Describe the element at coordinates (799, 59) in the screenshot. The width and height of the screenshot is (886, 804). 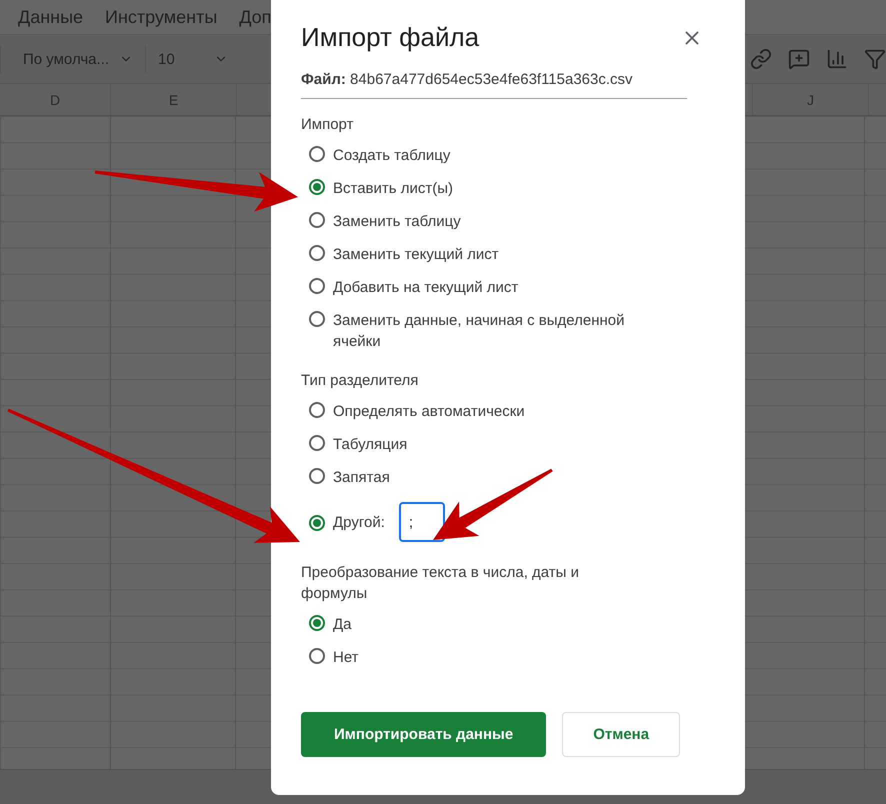
I see `add-comment-icon` at that location.